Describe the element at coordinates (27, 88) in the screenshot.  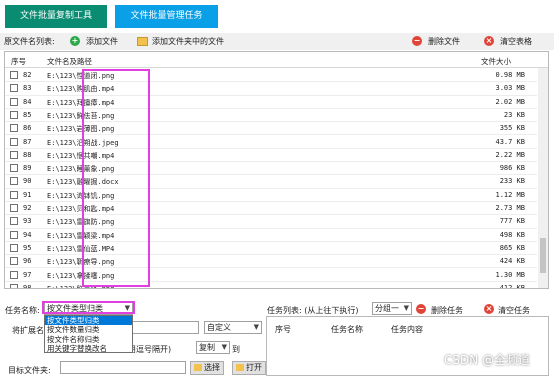
I see `row-number: 83` at that location.